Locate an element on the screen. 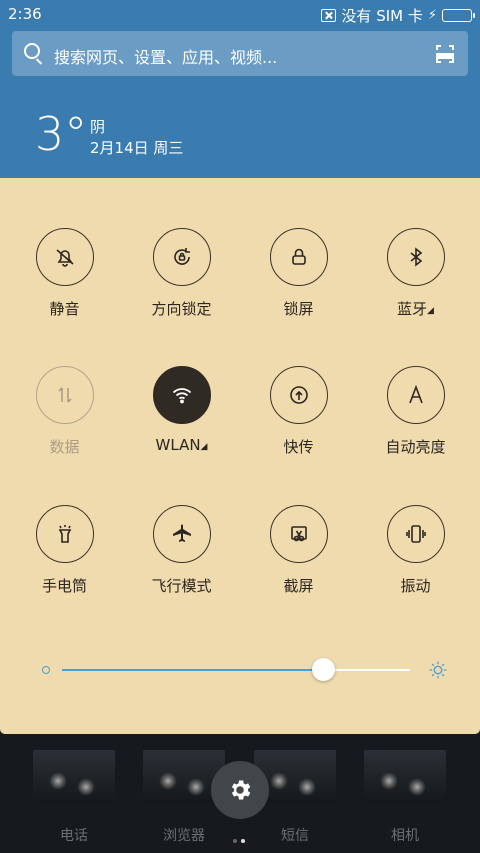 The width and height of the screenshot is (480, 853). status-bar: 2:36 没有 SIM 卡 ⚡ is located at coordinates (240, 14).